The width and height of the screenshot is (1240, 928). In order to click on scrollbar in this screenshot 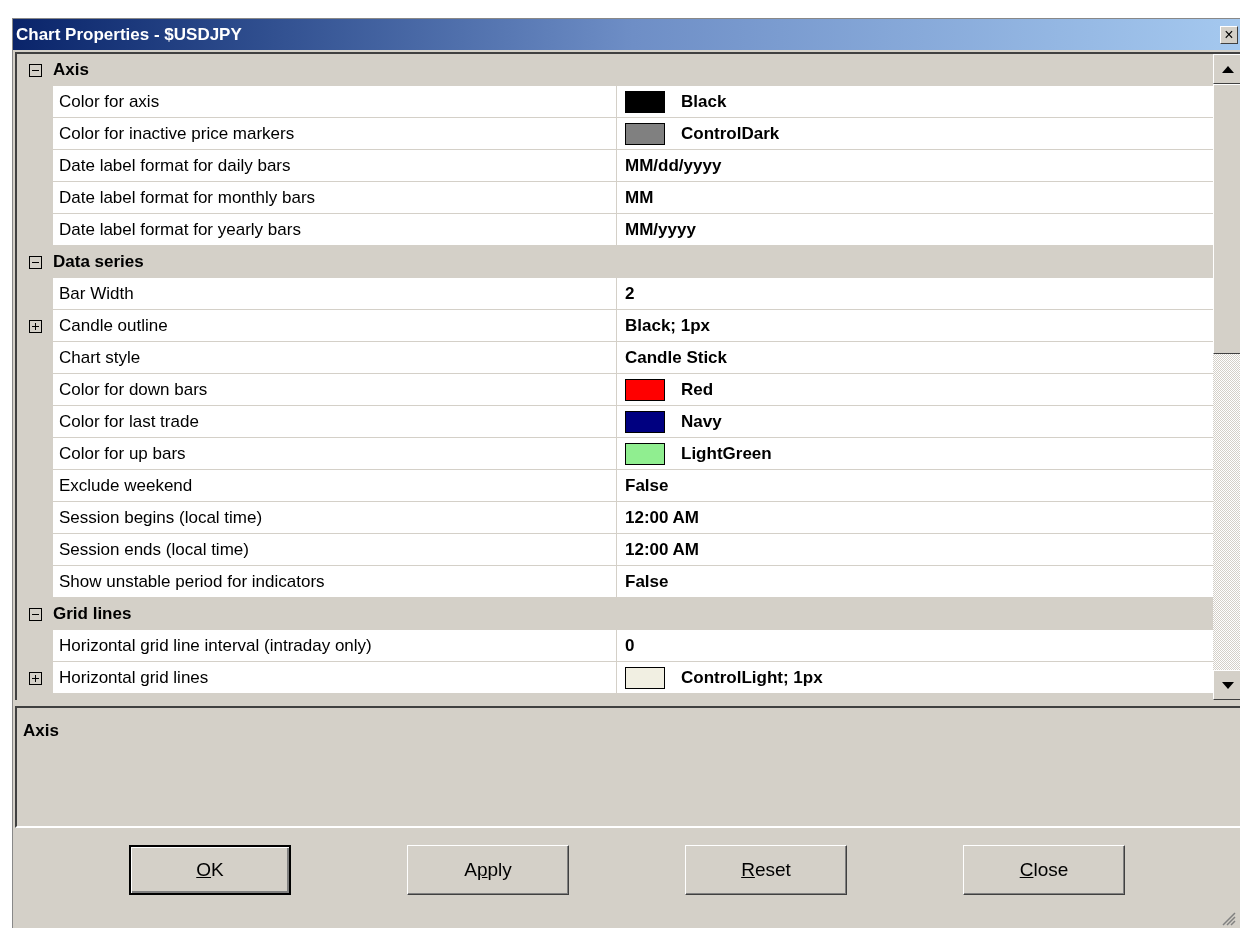, I will do `click(1226, 377)`.